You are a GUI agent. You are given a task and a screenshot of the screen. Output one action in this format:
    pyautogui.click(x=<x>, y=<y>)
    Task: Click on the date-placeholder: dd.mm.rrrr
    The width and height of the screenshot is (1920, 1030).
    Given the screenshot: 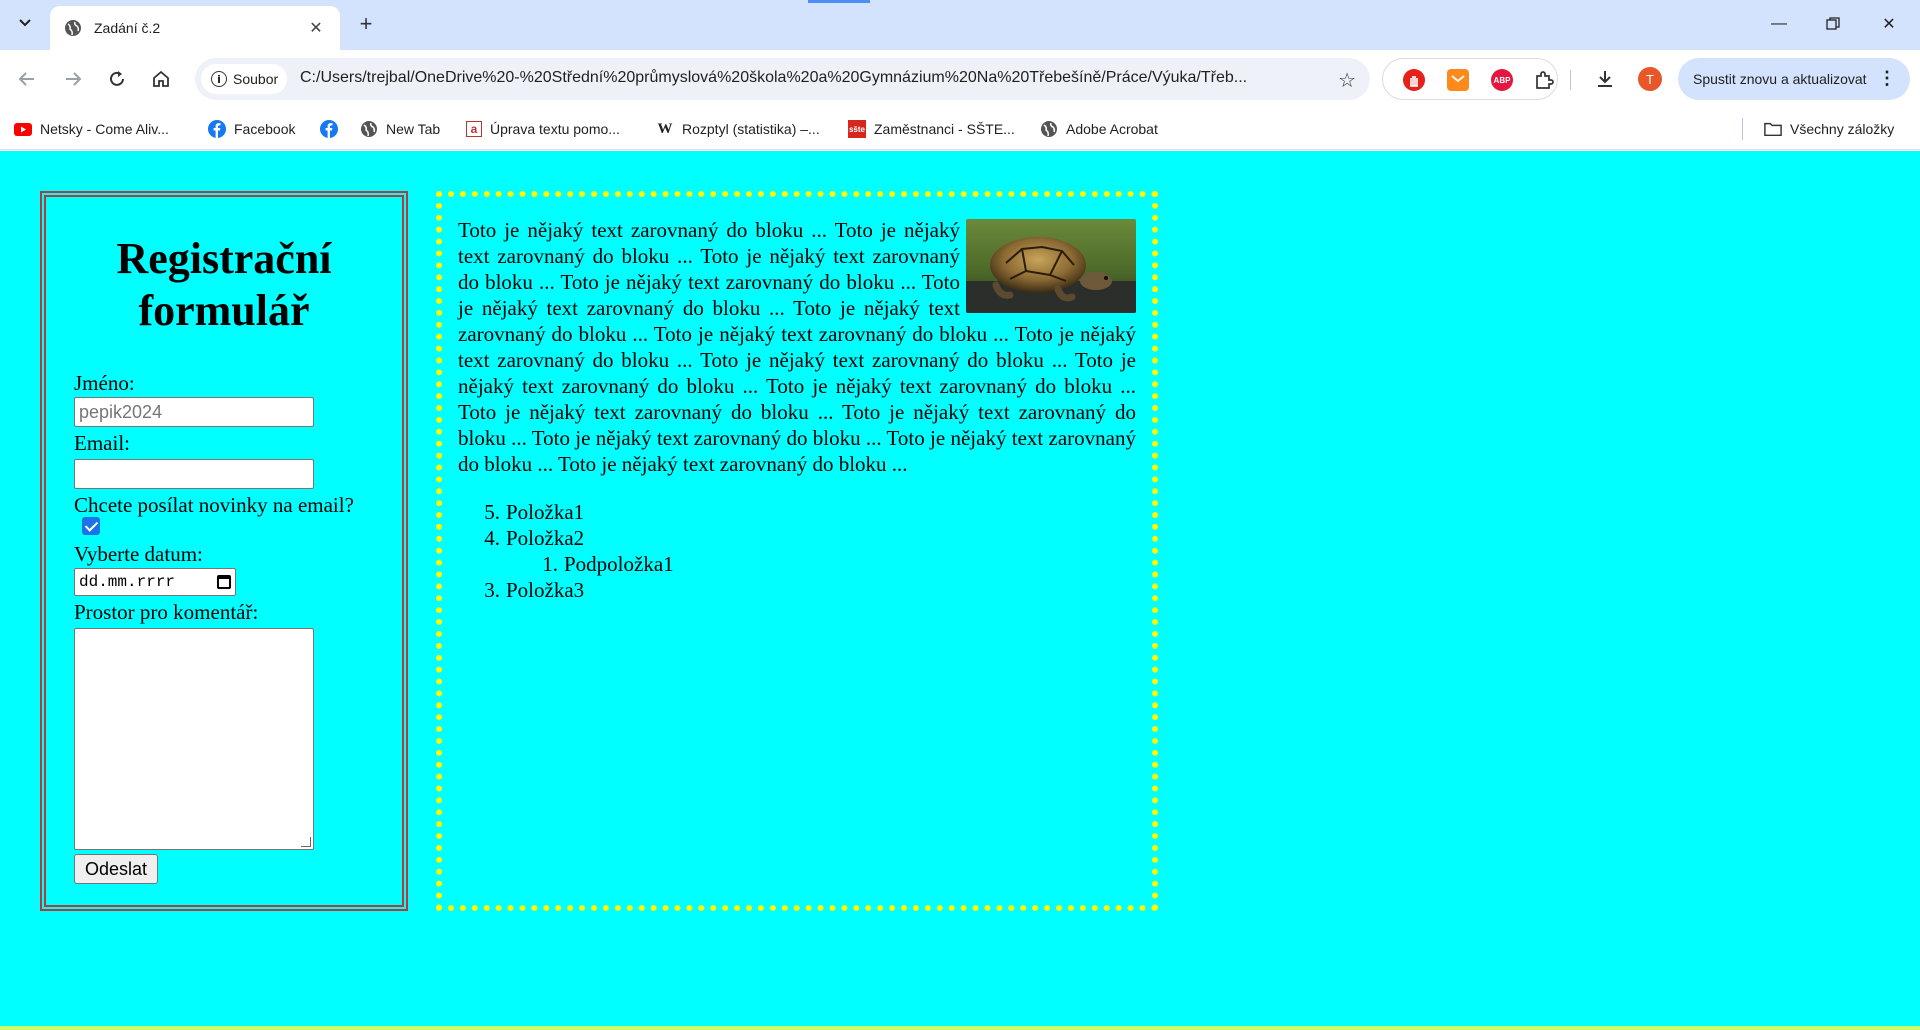 What is the action you would take?
    pyautogui.click(x=127, y=582)
    